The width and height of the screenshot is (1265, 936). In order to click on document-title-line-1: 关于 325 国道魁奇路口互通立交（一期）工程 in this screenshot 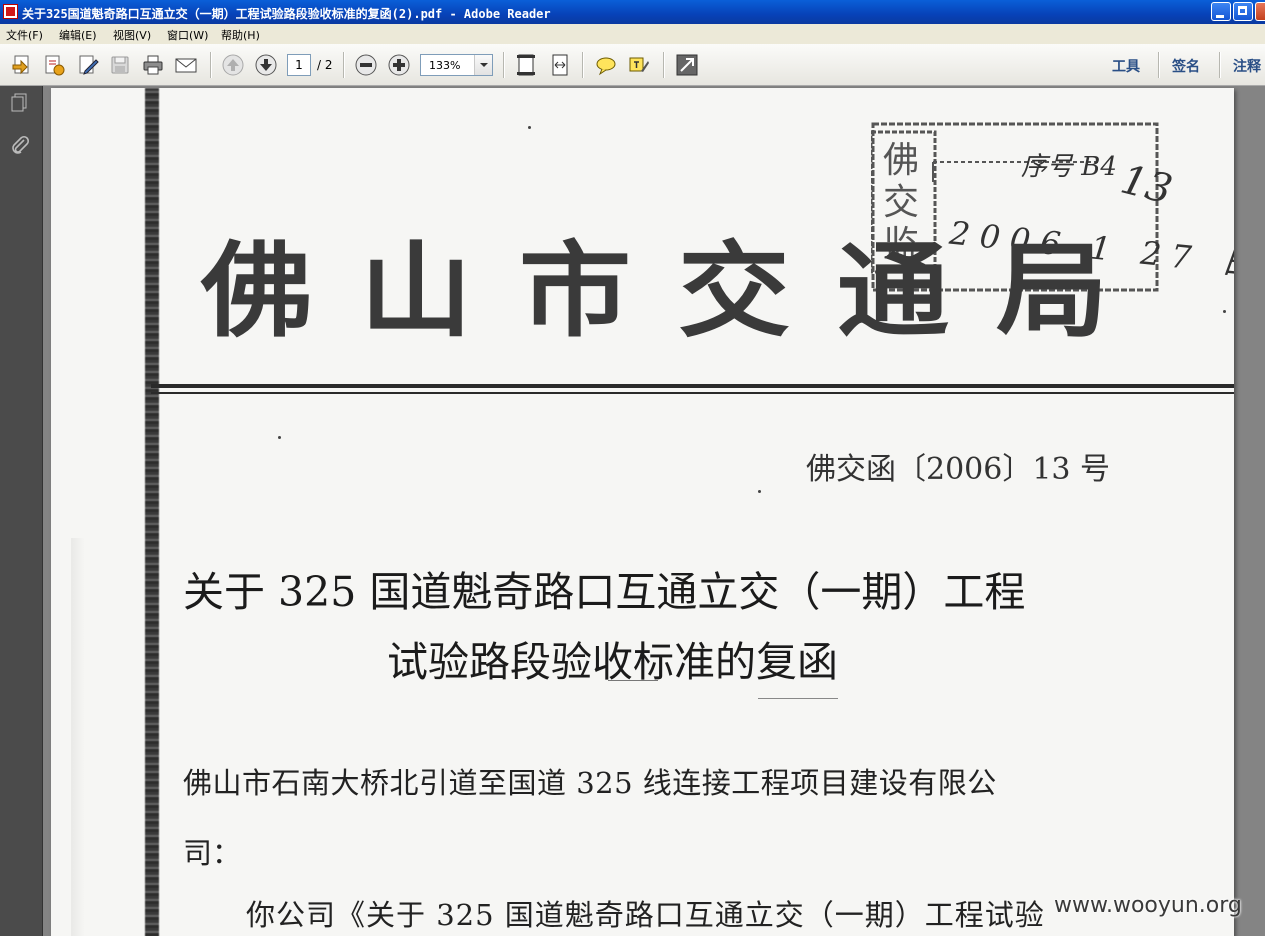, I will do `click(604, 592)`.